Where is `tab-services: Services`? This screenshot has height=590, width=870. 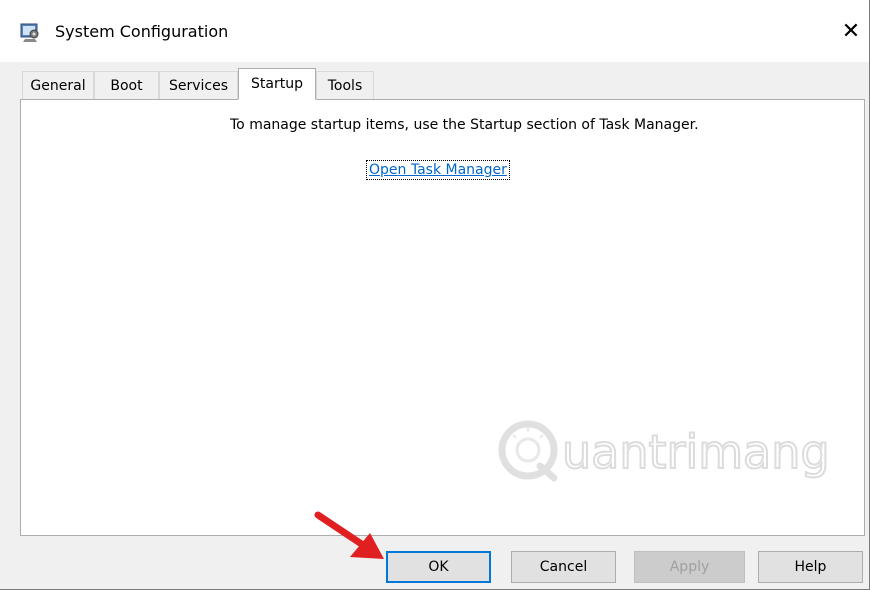
tab-services: Services is located at coordinates (198, 85).